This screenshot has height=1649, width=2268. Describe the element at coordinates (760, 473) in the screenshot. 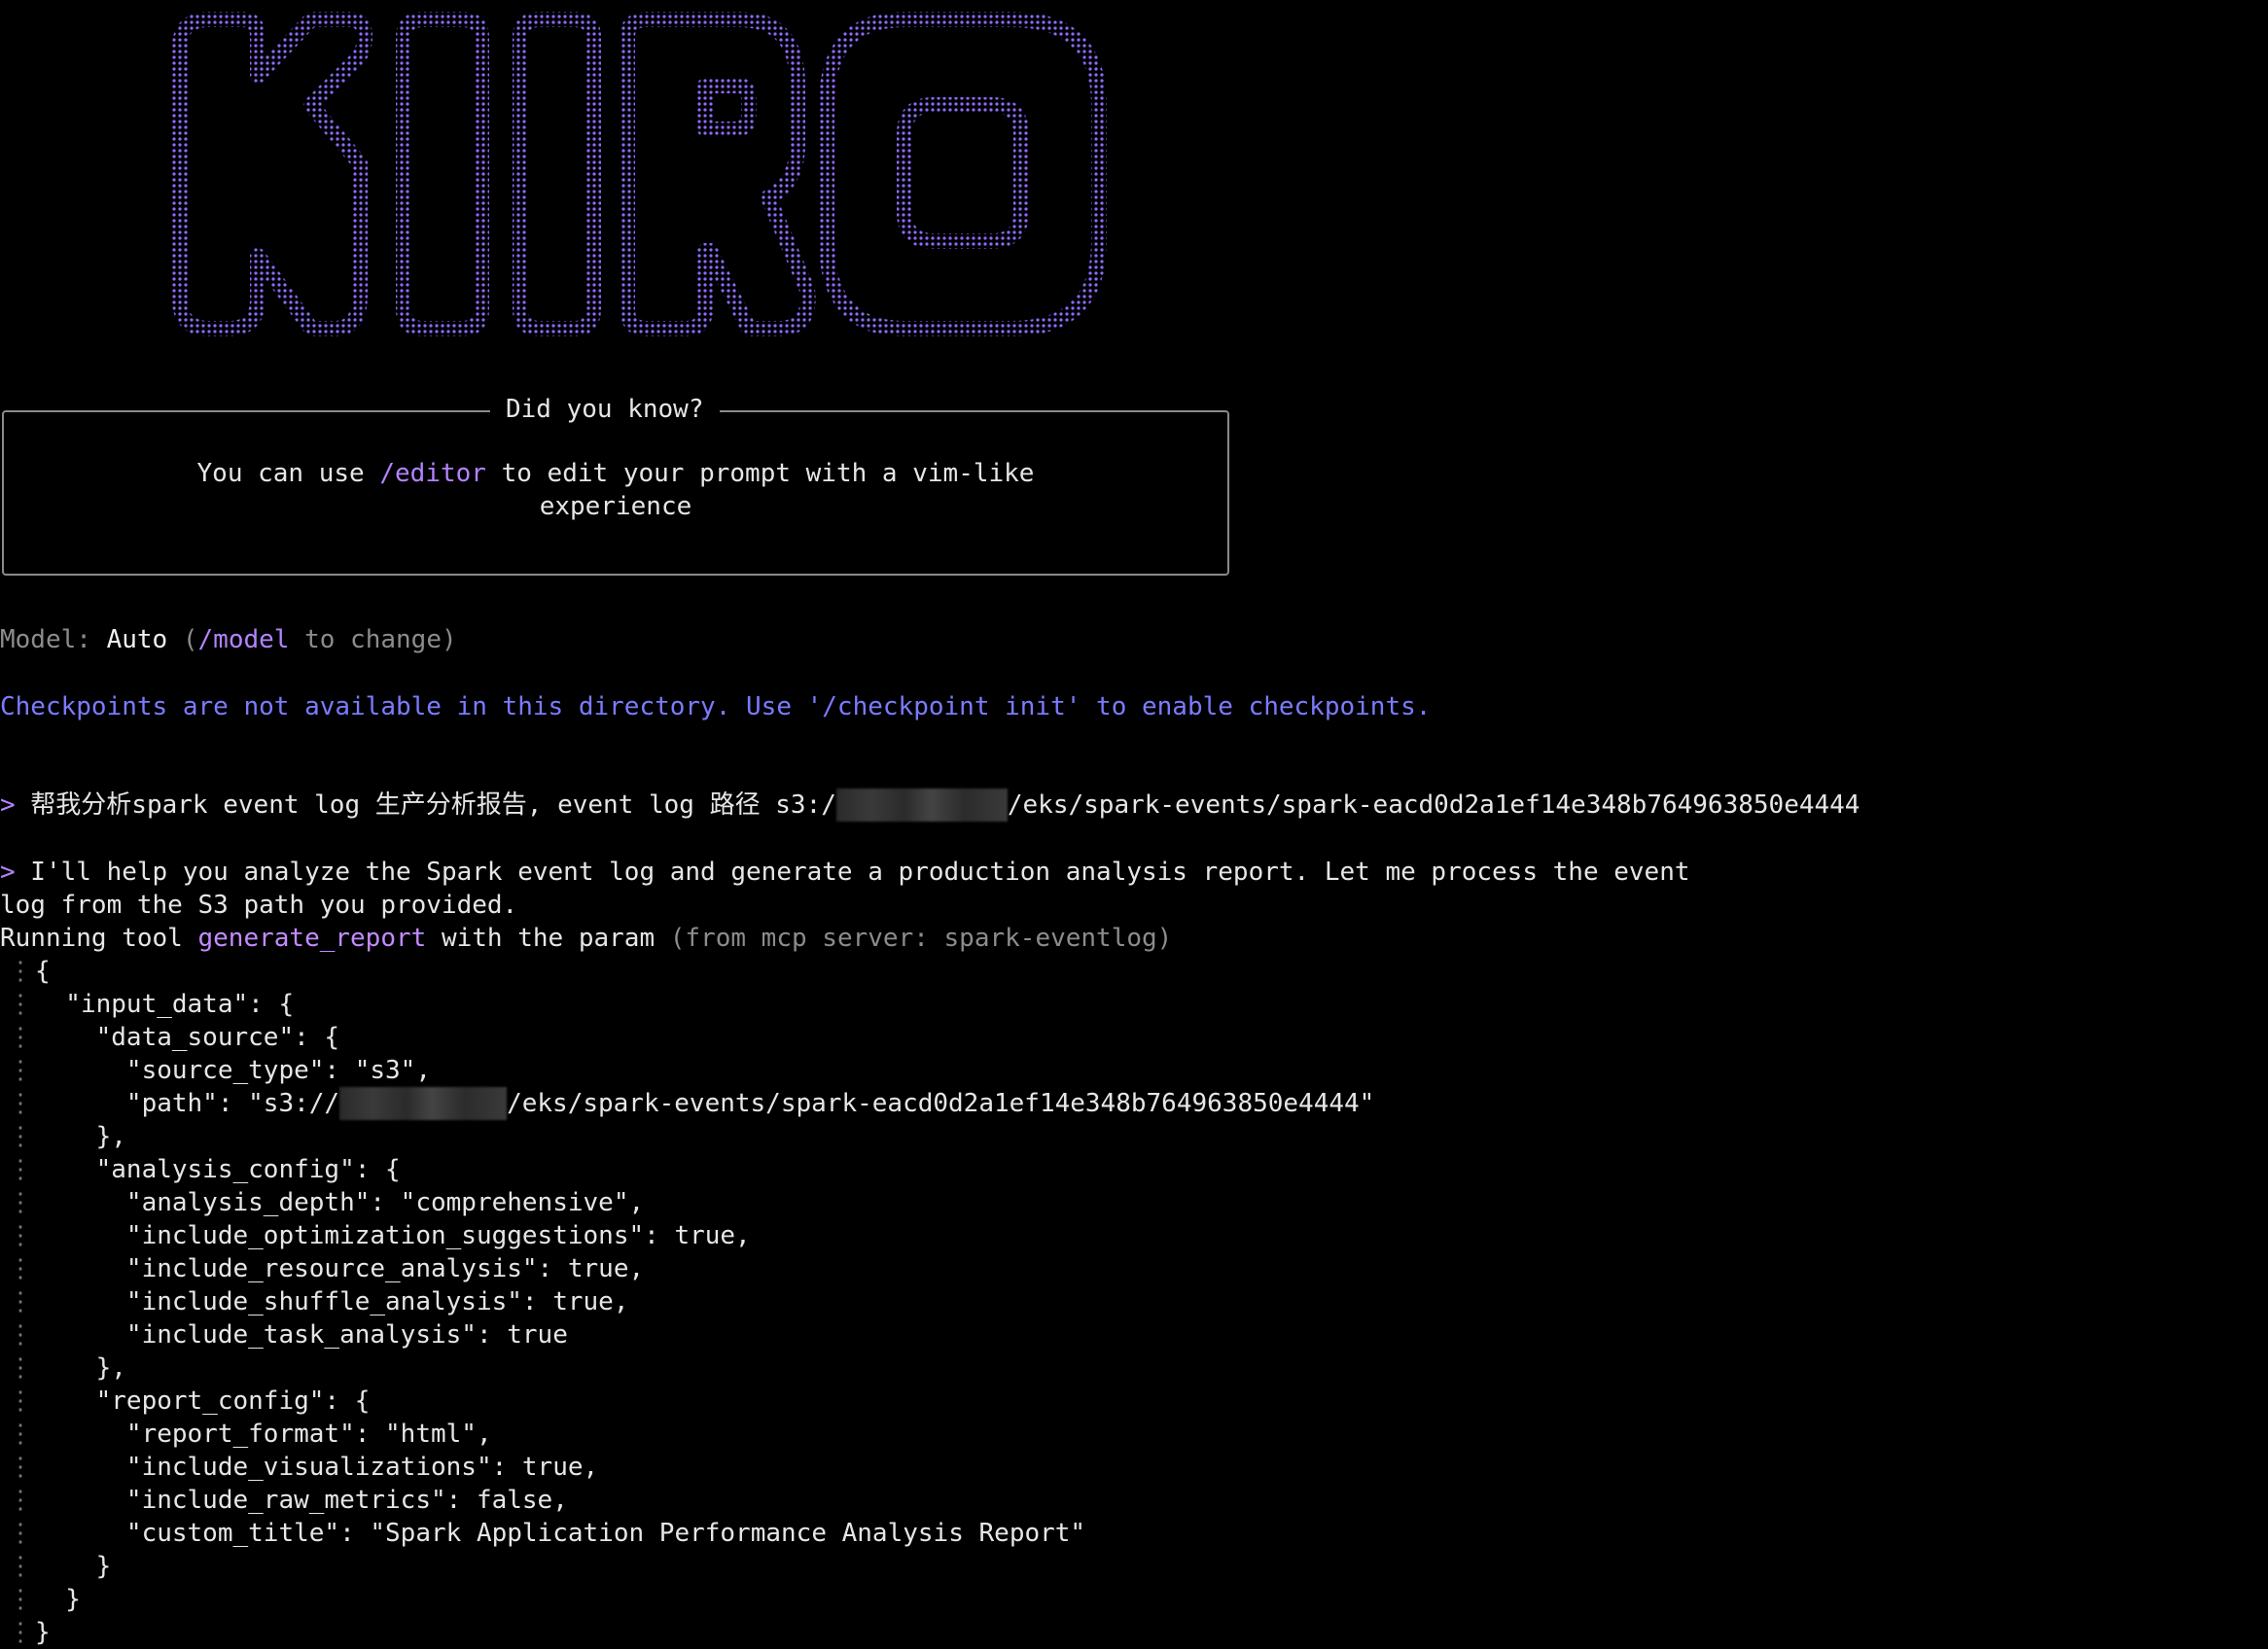

I see `tip-text-suffix: to edit your prompt with a vim-like` at that location.